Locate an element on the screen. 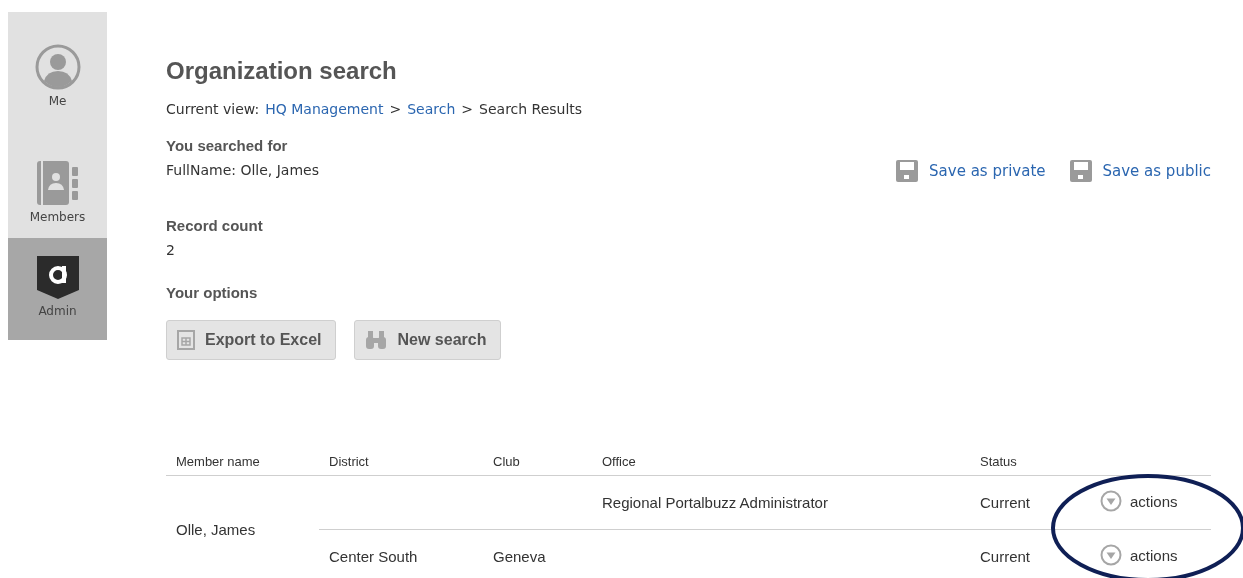 Image resolution: width=1243 pixels, height=578 pixels. section-label: Your options is located at coordinates (212, 292).